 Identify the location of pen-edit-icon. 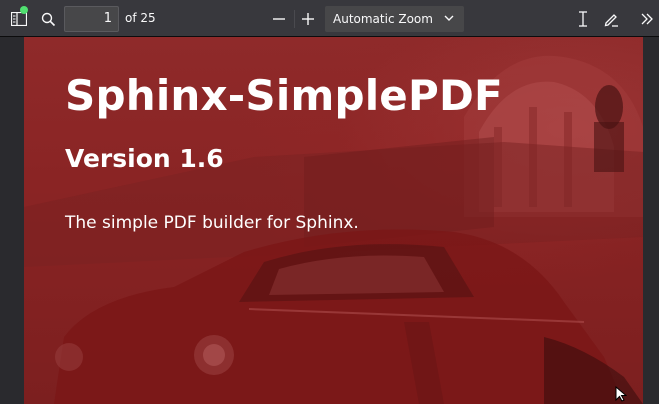
(611, 20).